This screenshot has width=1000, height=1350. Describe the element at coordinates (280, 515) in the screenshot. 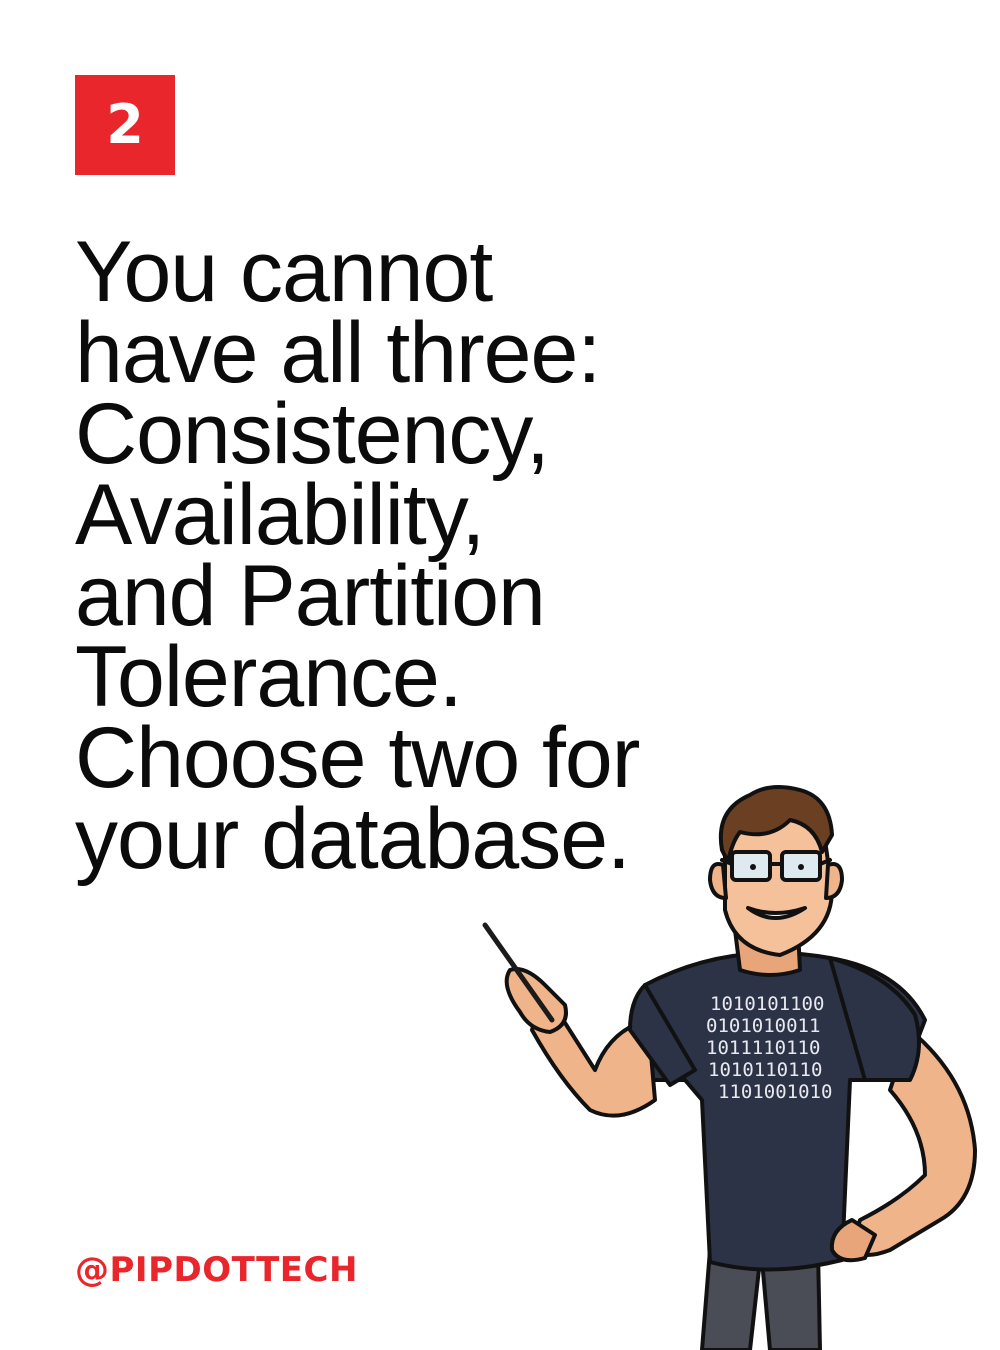

I see `headline-line: Availability,` at that location.